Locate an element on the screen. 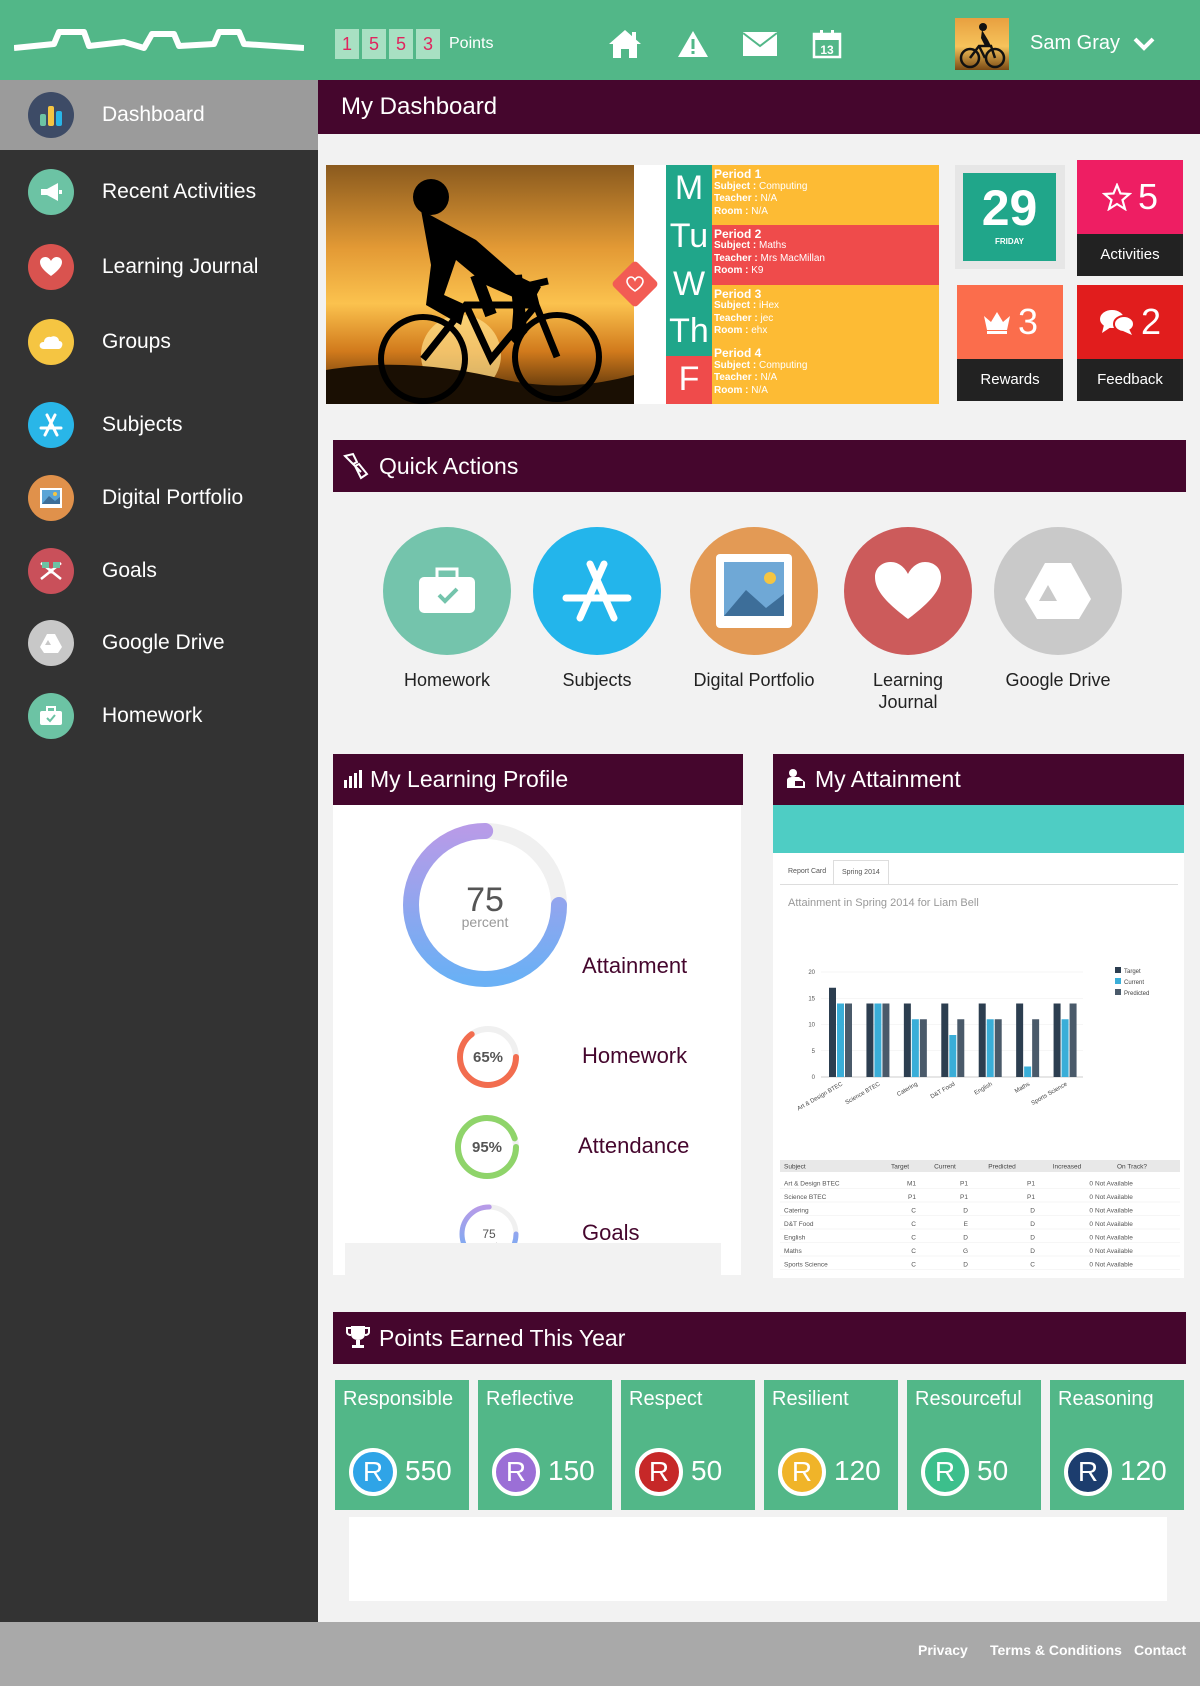  points-card-resilient: Resilient R 120 is located at coordinates (831, 1445).